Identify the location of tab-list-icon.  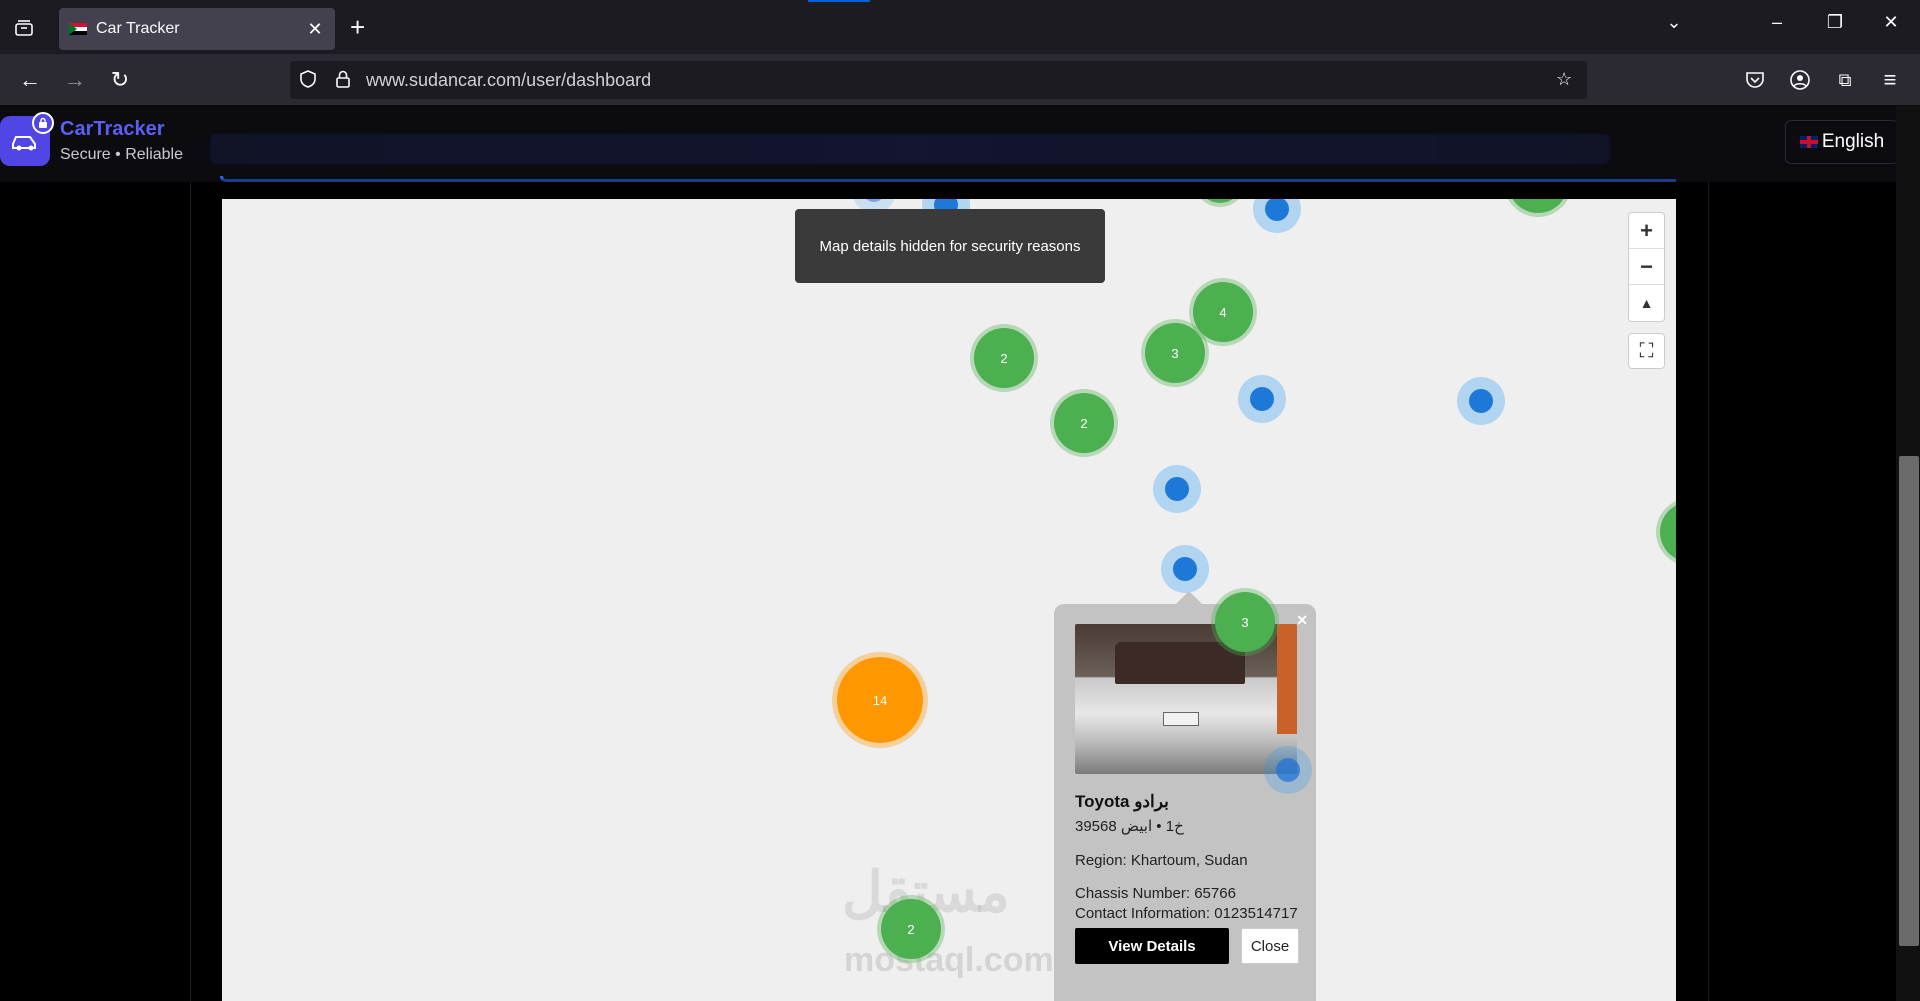
(24, 28).